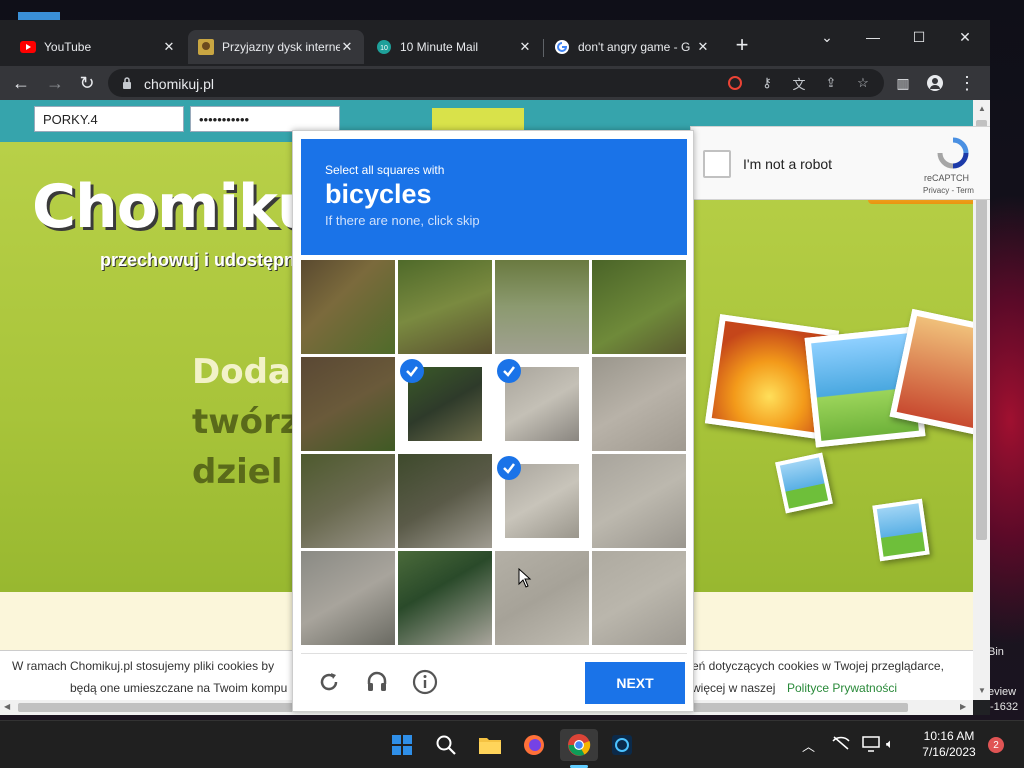  I want to click on login-button, so click(478, 120).